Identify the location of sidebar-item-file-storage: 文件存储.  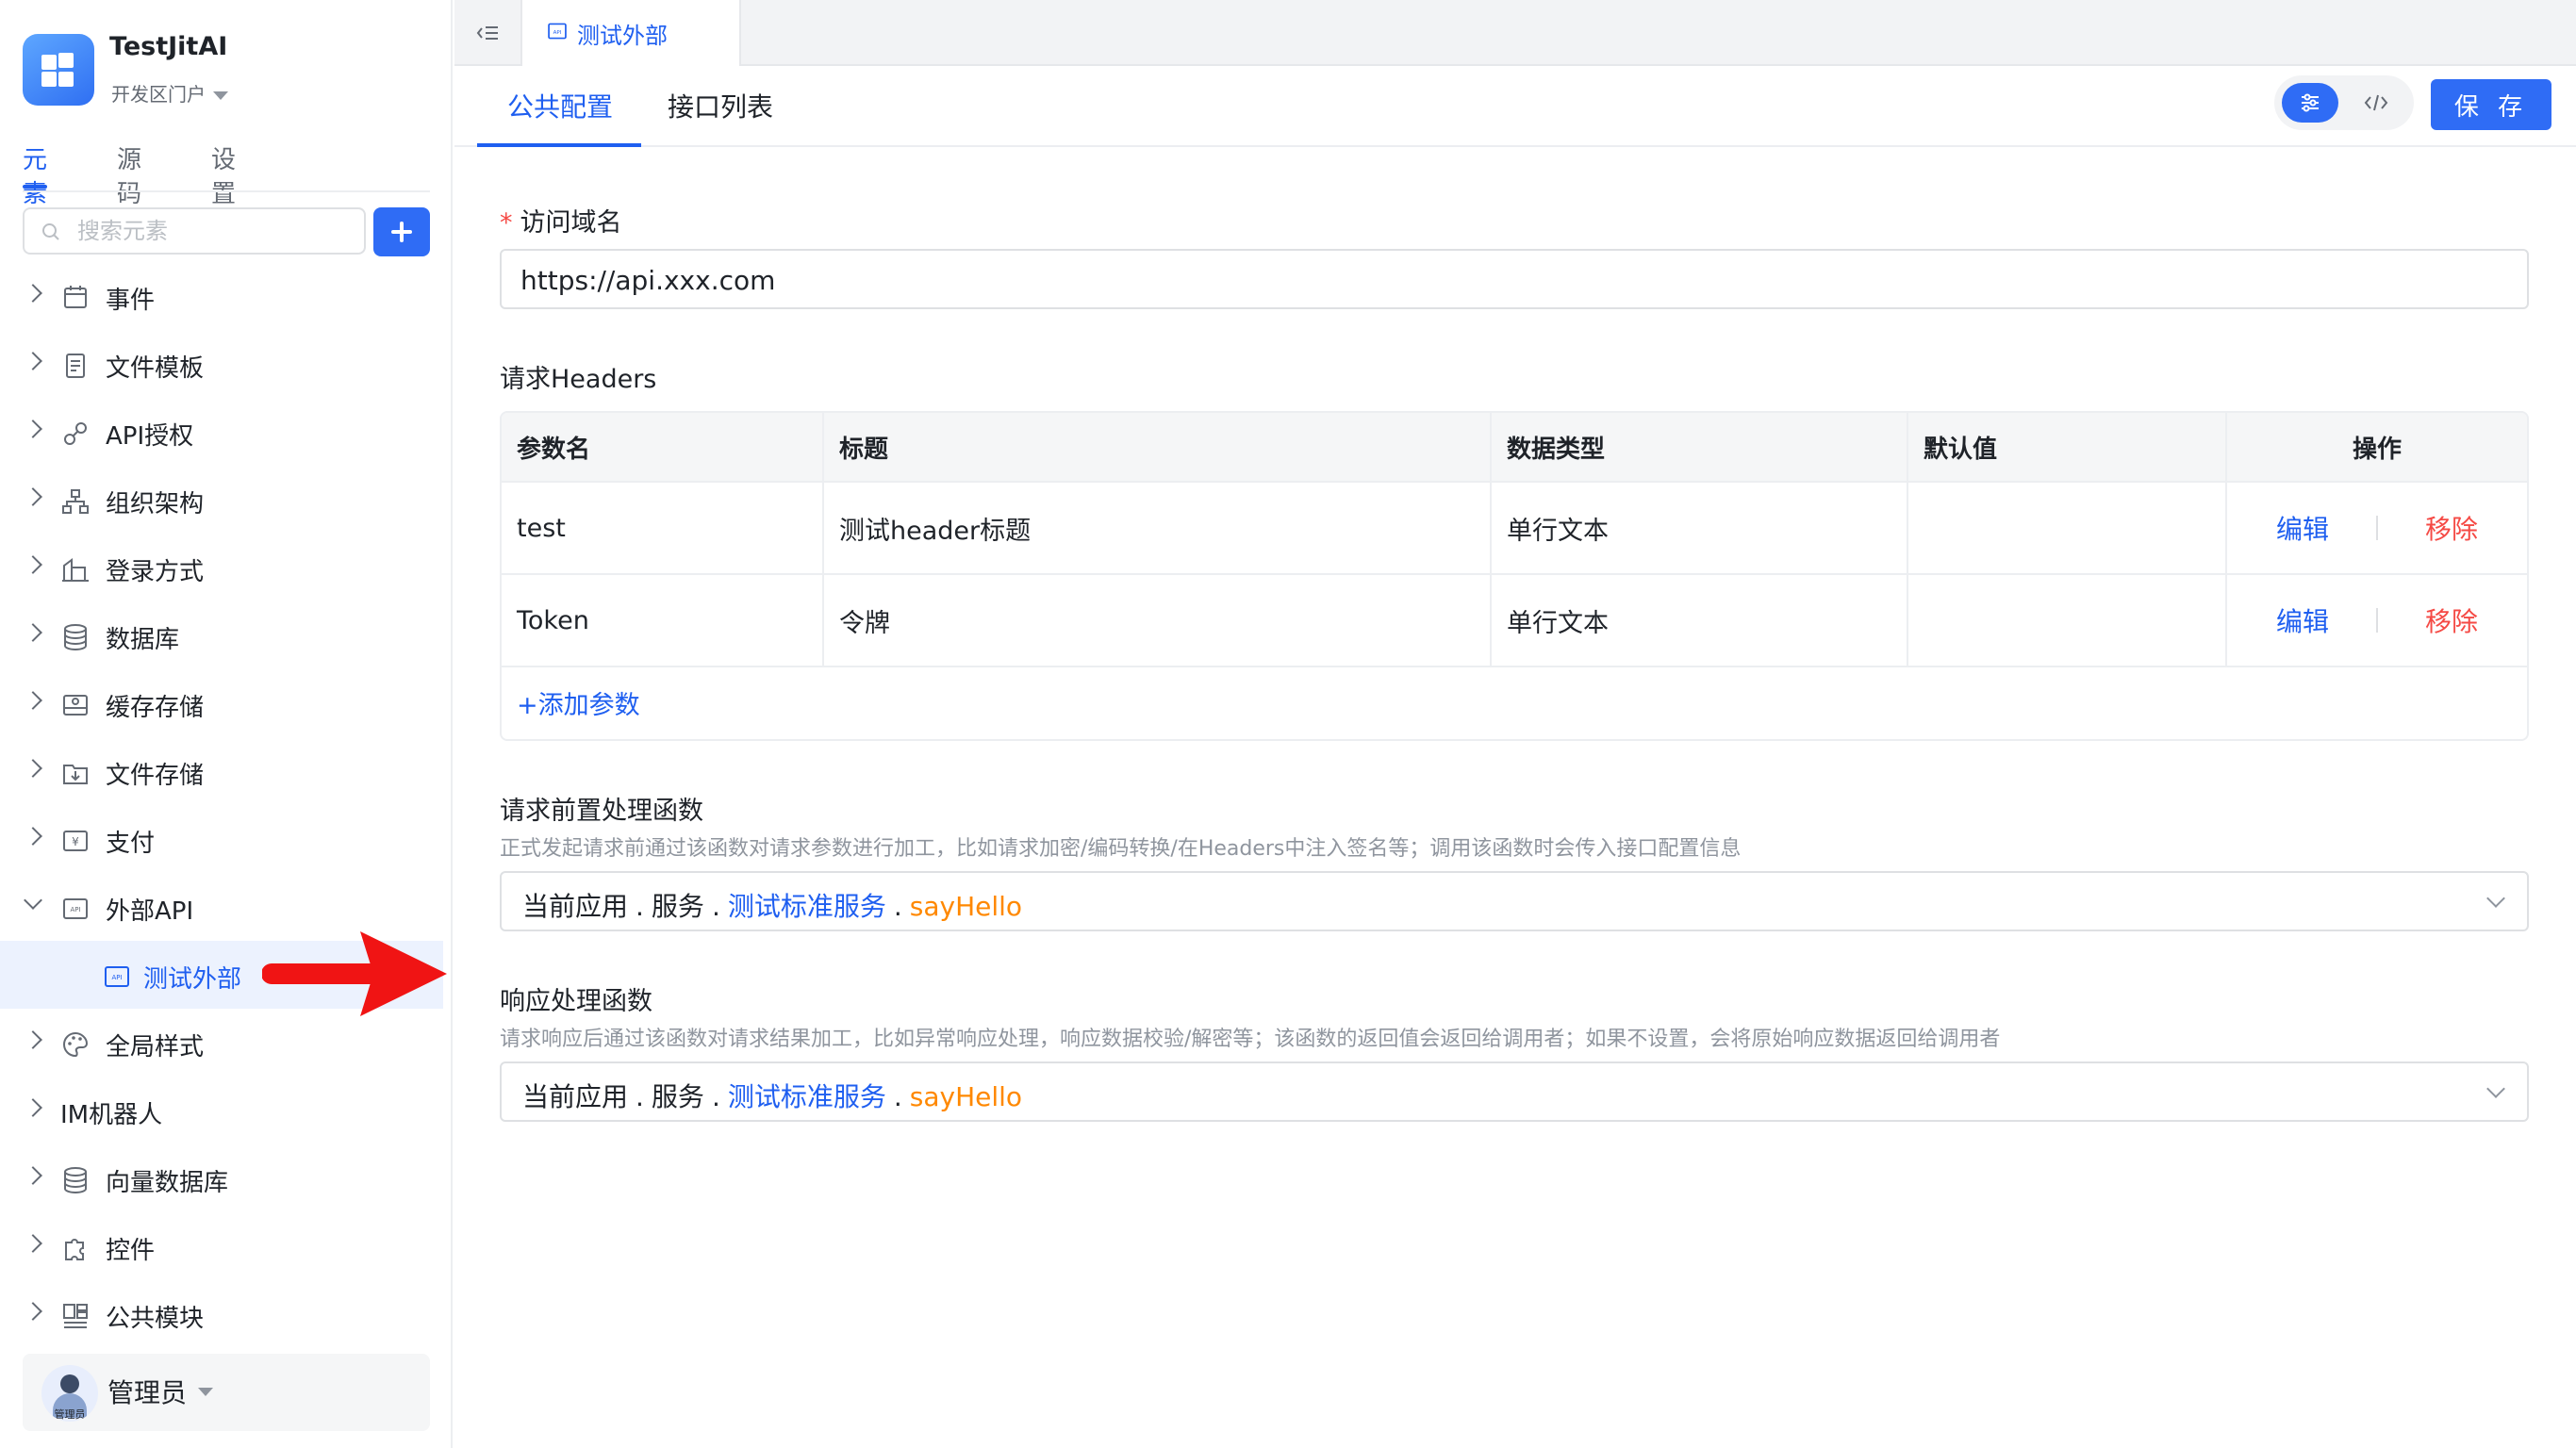
(221, 771).